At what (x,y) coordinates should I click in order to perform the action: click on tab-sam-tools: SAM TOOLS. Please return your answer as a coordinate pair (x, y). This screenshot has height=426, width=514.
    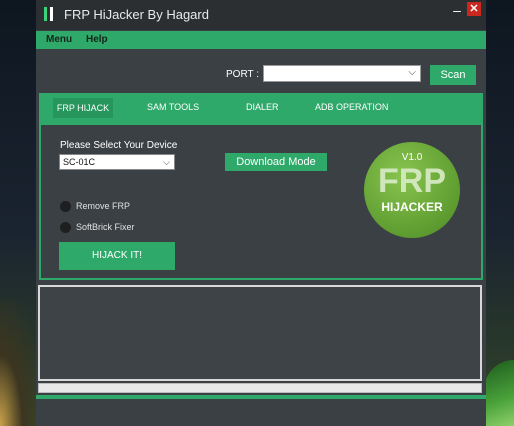
    Looking at the image, I should click on (173, 107).